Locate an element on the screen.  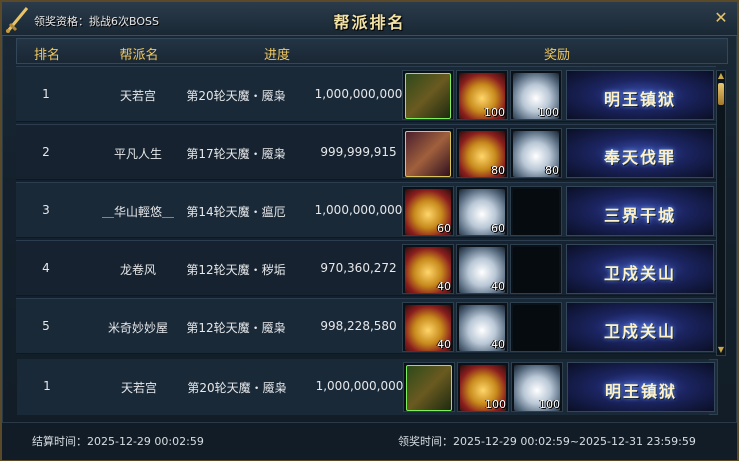
table-row: 2 平凡人生 第17轮天魔・魇枭 999,999,915 80 80 奉天伐罪 is located at coordinates (366, 152).